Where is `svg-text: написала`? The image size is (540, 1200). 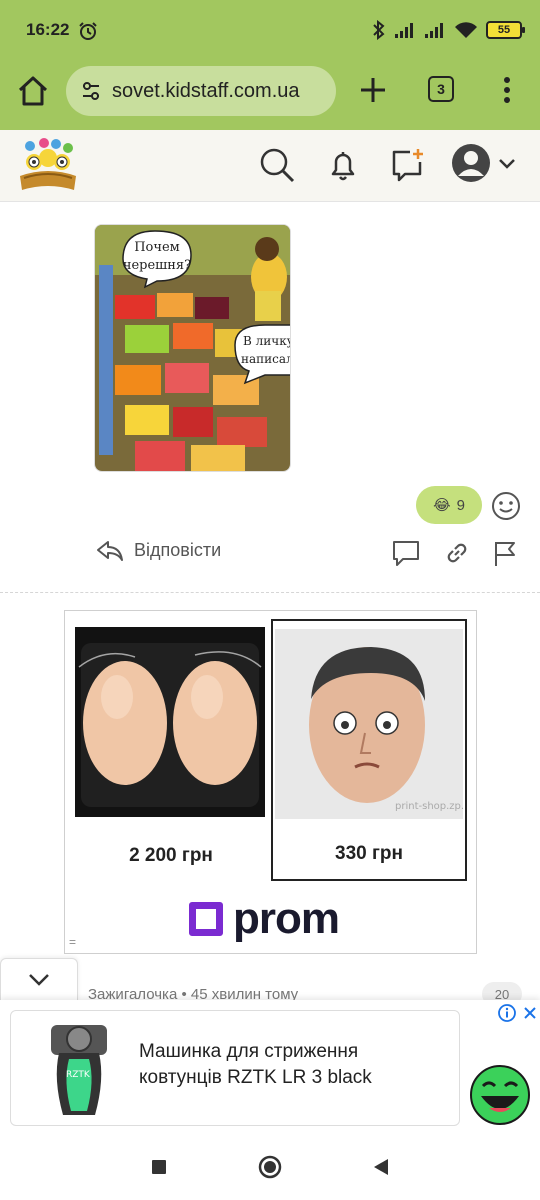 svg-text: написала is located at coordinates (266, 359).